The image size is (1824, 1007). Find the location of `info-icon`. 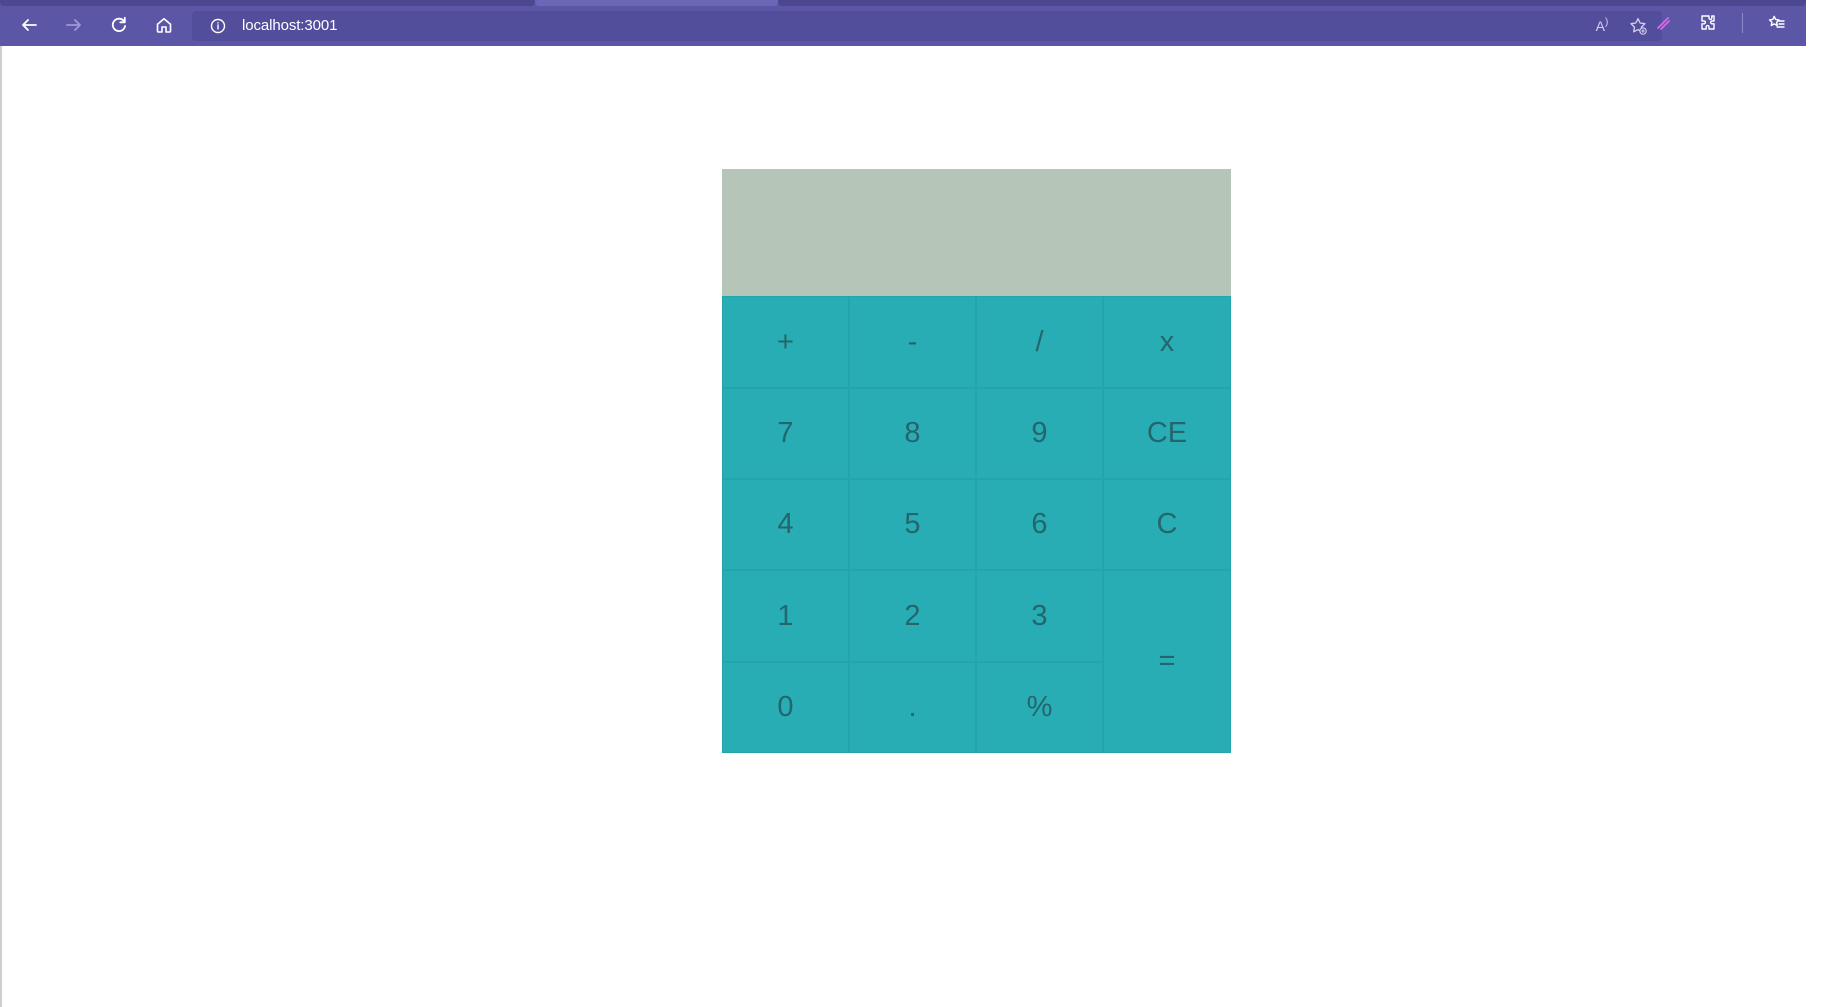

info-icon is located at coordinates (218, 26).